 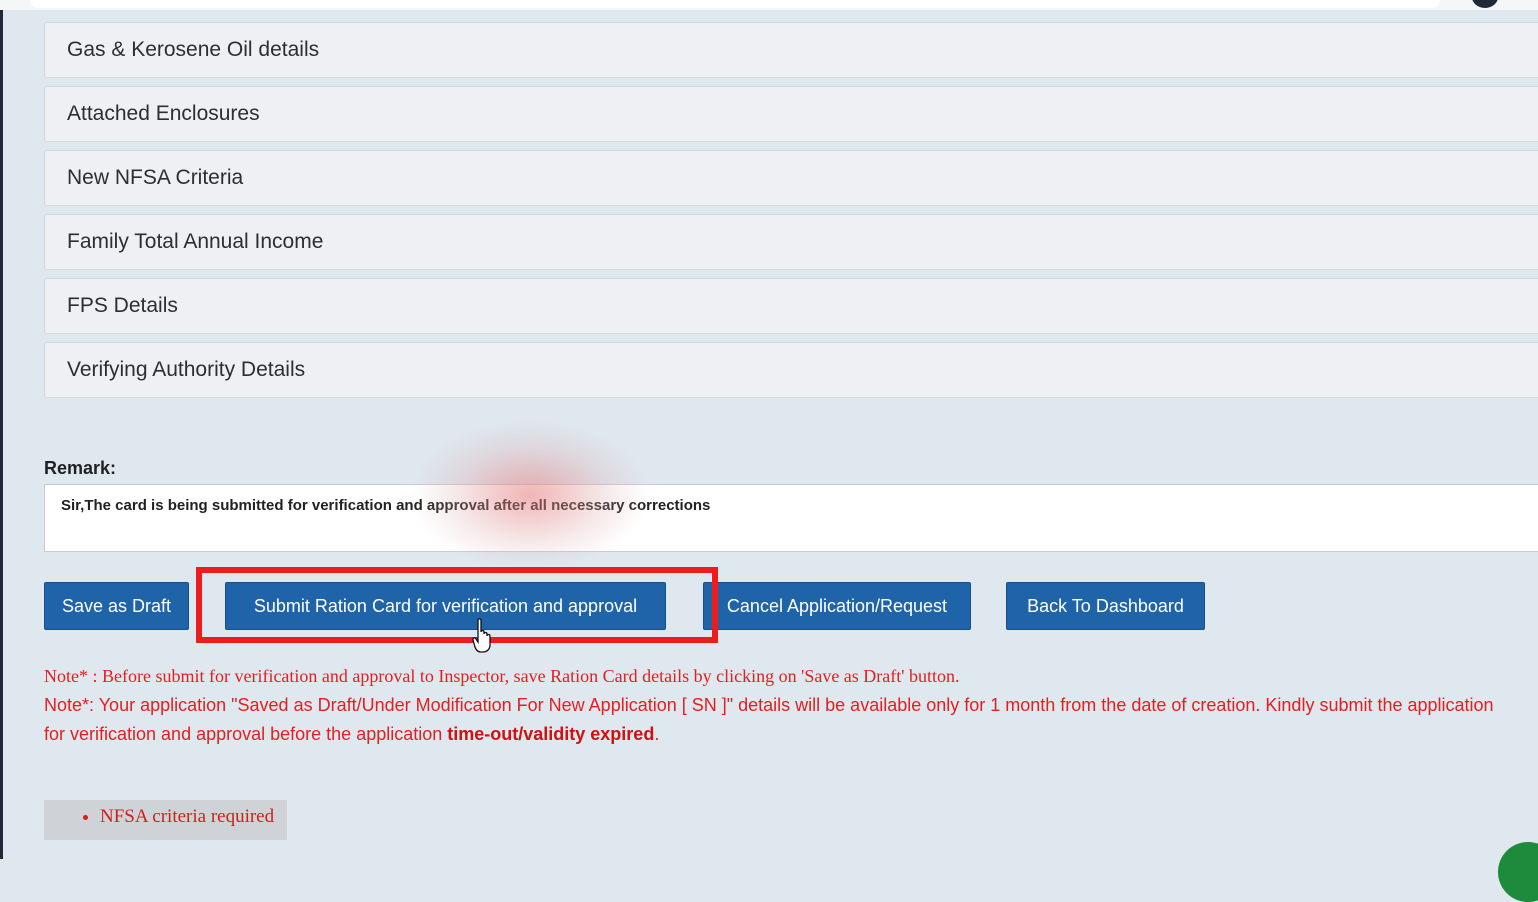 I want to click on validation-errors: NFSA criteria required, so click(x=165, y=820).